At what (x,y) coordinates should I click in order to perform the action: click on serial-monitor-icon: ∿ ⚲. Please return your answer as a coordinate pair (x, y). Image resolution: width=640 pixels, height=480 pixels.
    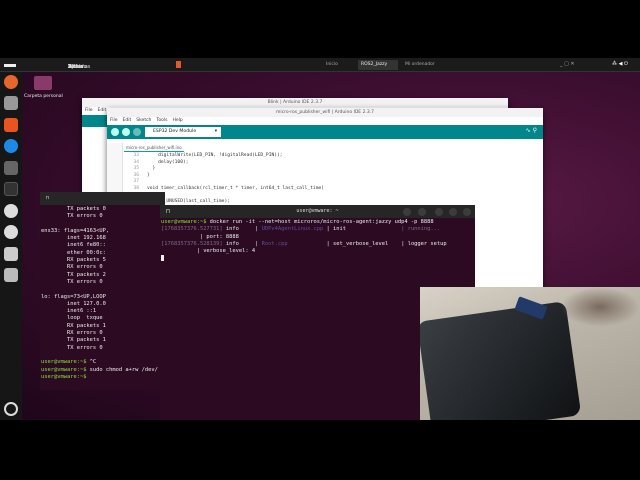
    Looking at the image, I should click on (531, 130).